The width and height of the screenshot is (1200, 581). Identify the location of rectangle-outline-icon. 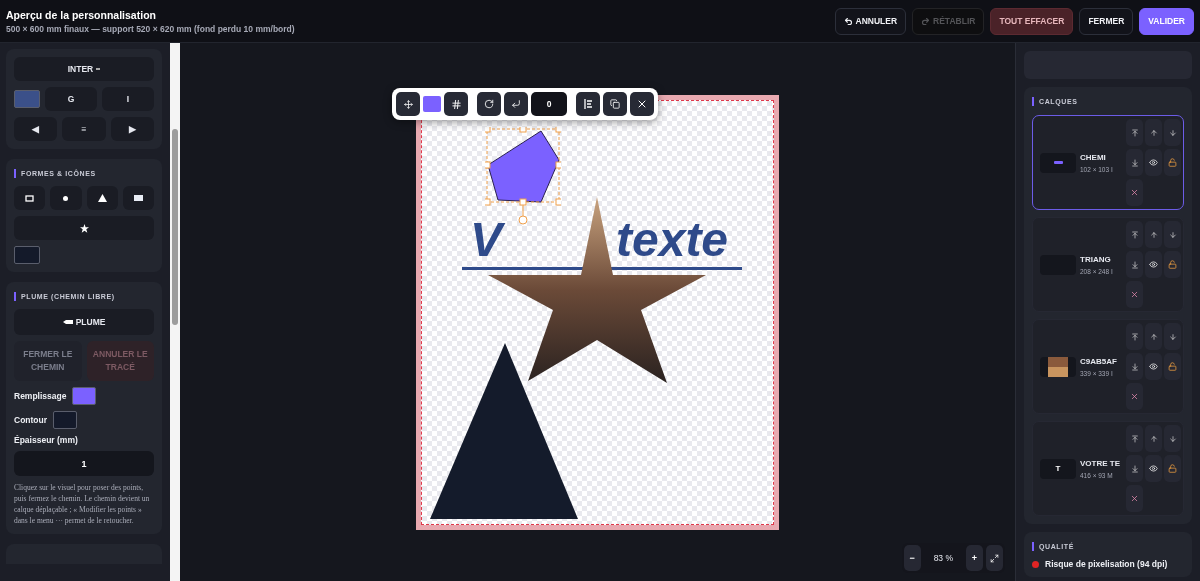
(30, 198).